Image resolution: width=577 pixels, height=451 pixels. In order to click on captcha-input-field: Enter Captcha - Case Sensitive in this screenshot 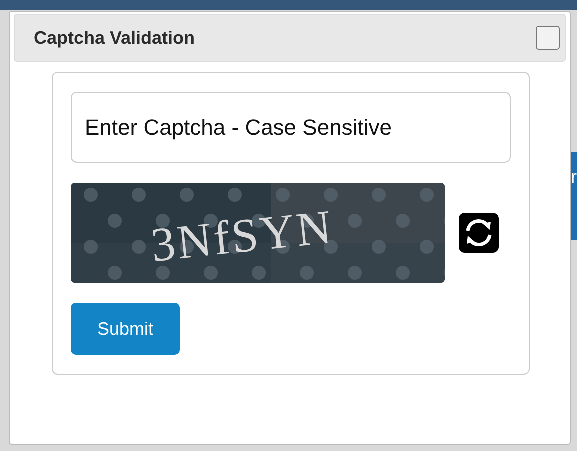, I will do `click(291, 128)`.